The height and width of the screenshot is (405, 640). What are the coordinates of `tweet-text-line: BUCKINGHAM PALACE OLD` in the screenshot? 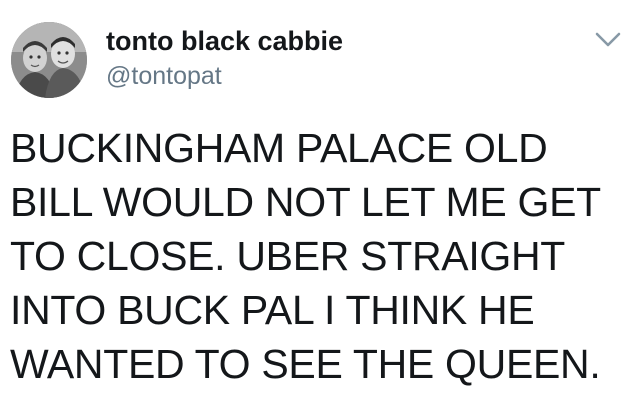 It's located at (279, 148).